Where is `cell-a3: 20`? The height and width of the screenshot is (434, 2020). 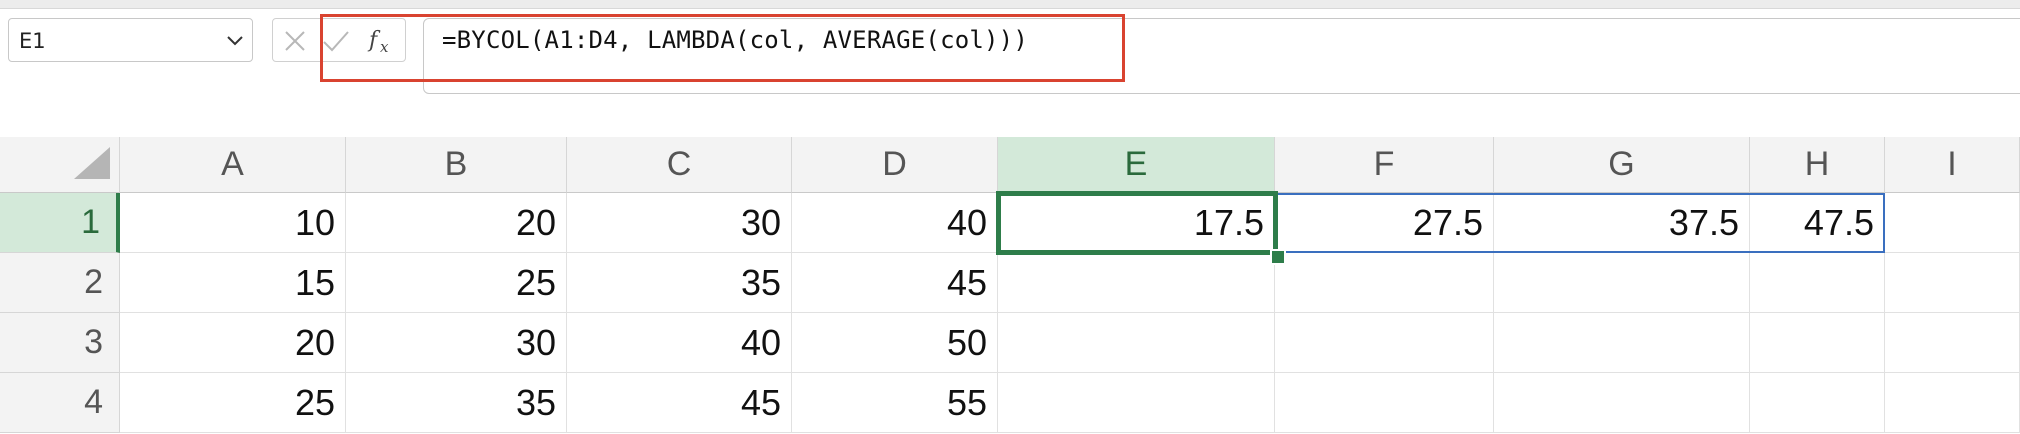
cell-a3: 20 is located at coordinates (233, 343).